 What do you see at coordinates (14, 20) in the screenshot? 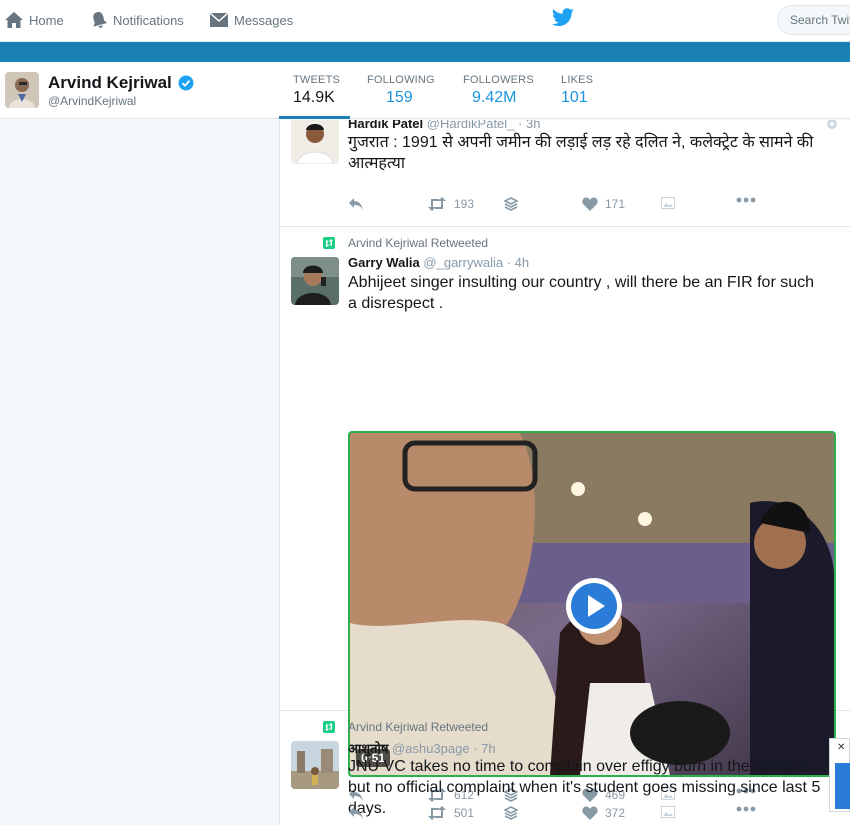
I see `home-icon` at bounding box center [14, 20].